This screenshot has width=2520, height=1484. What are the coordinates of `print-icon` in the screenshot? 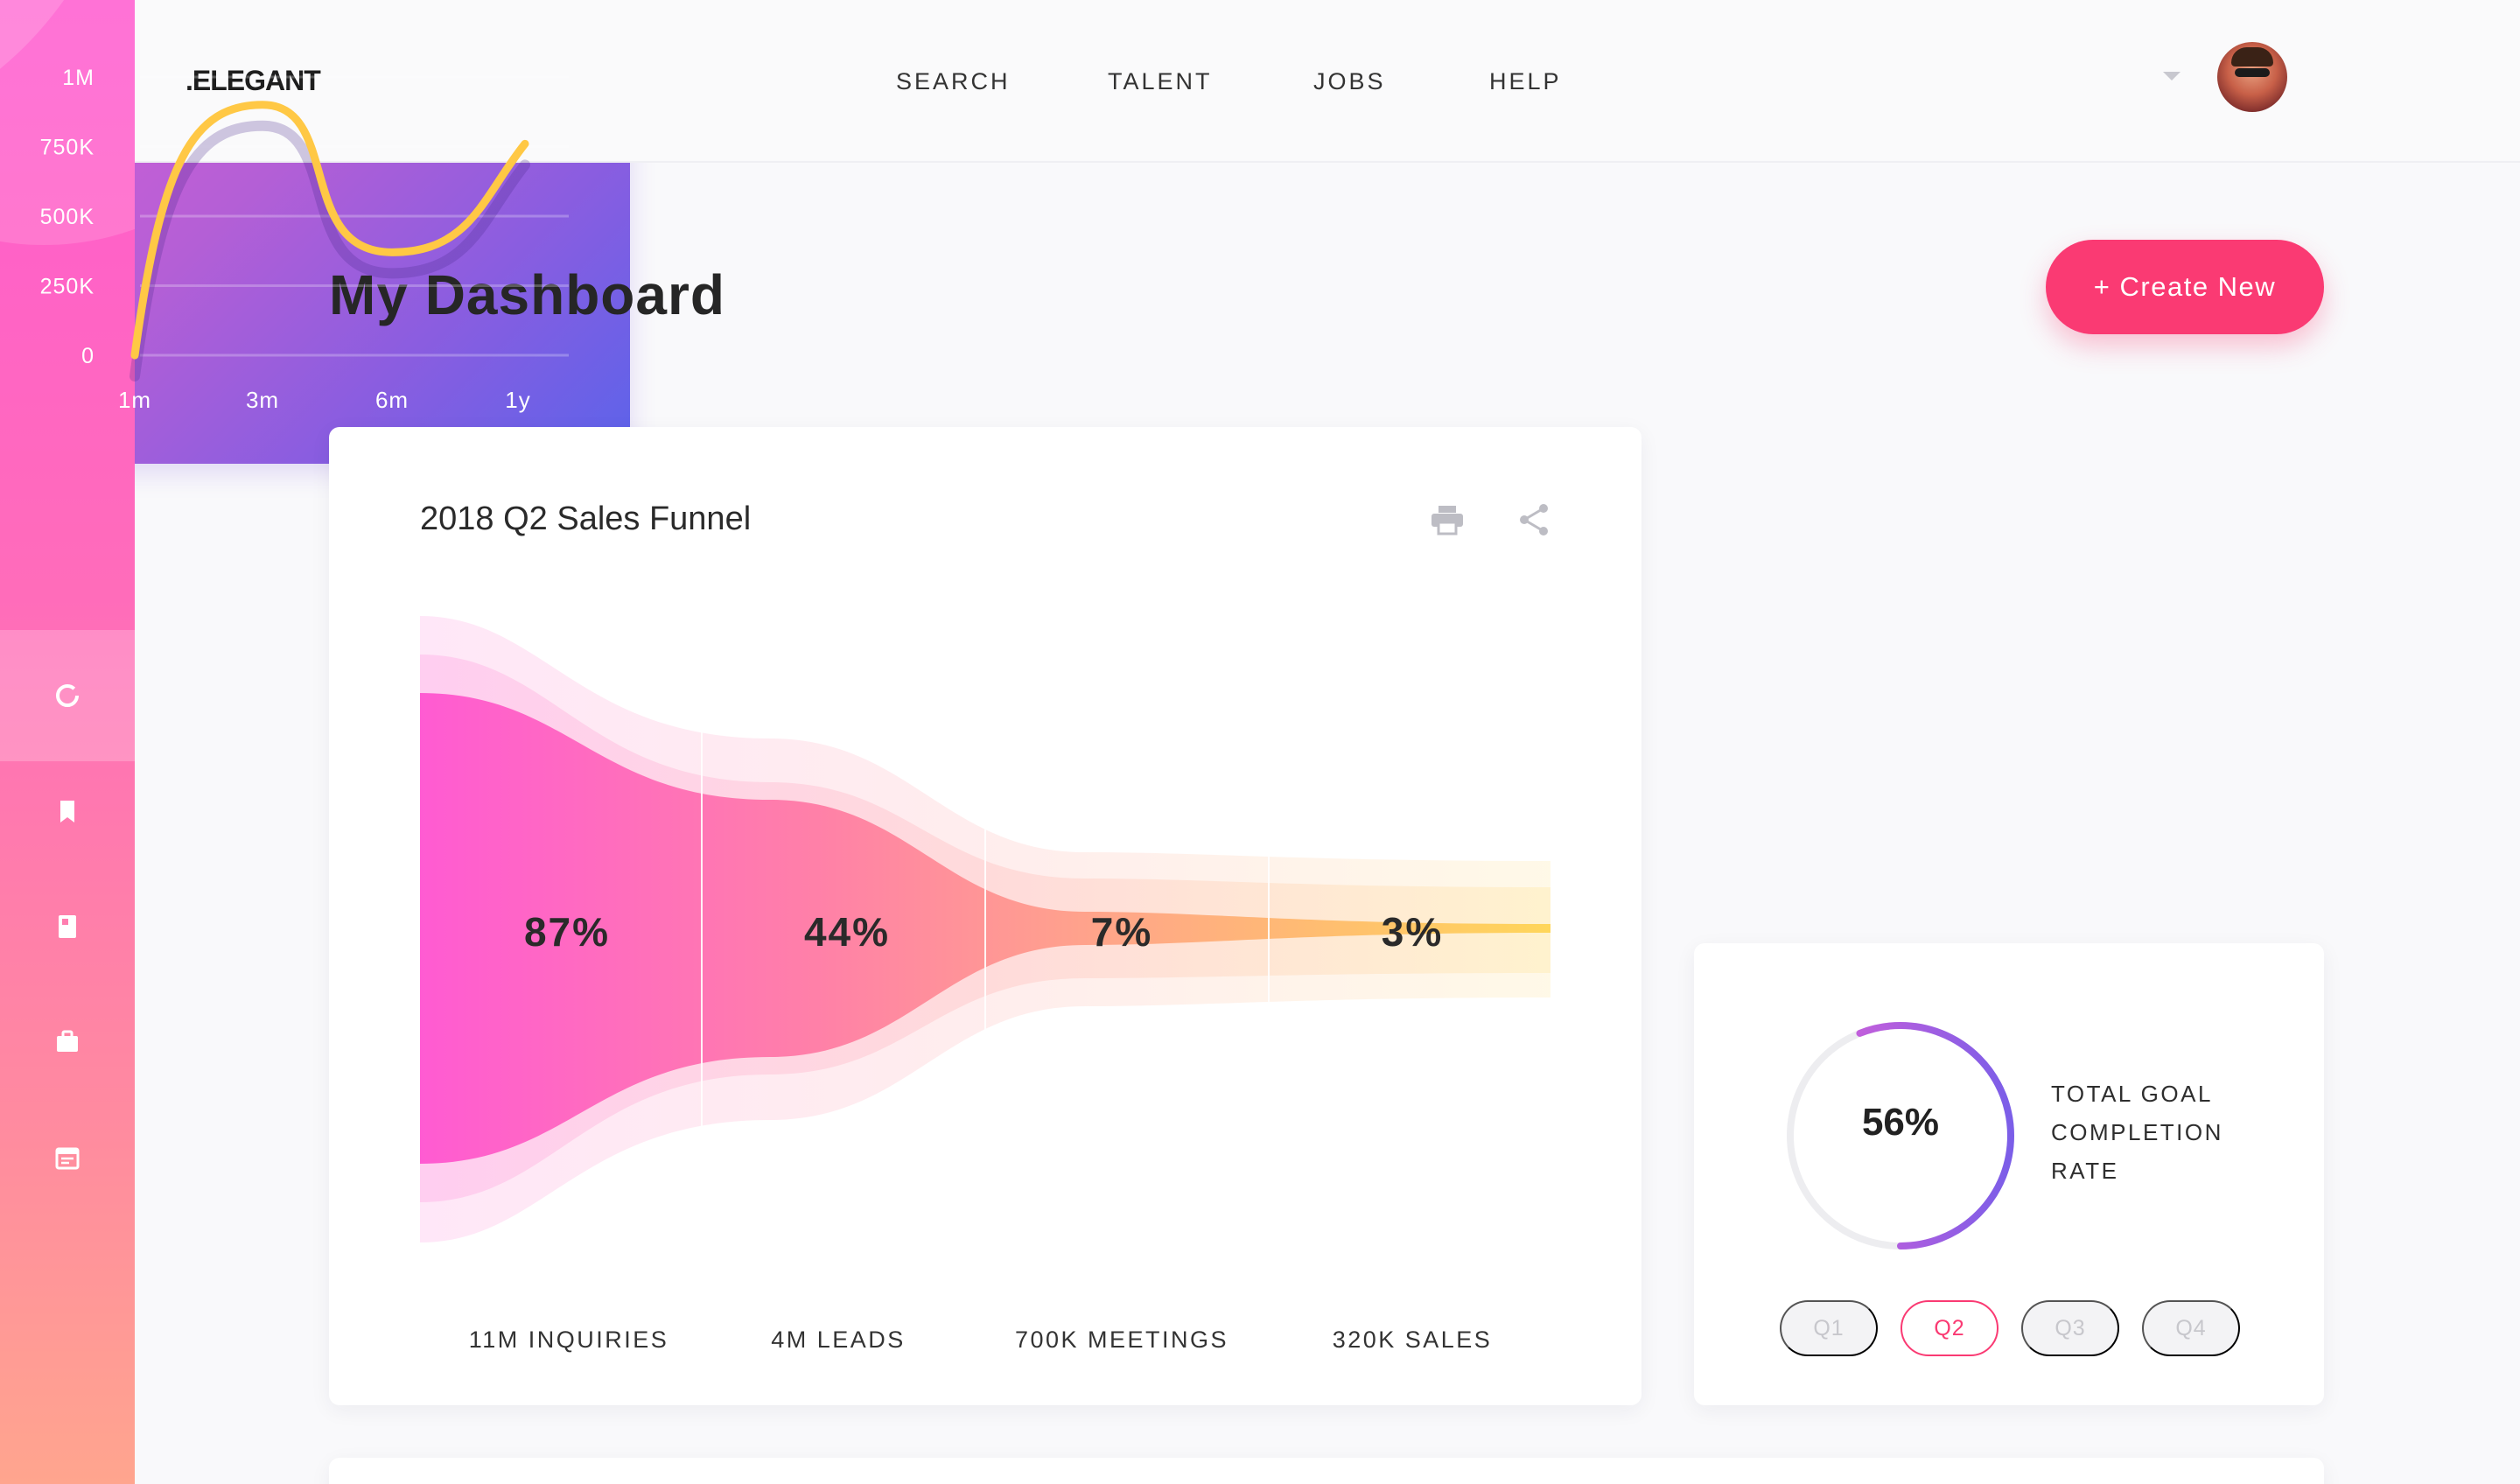 It's located at (1447, 520).